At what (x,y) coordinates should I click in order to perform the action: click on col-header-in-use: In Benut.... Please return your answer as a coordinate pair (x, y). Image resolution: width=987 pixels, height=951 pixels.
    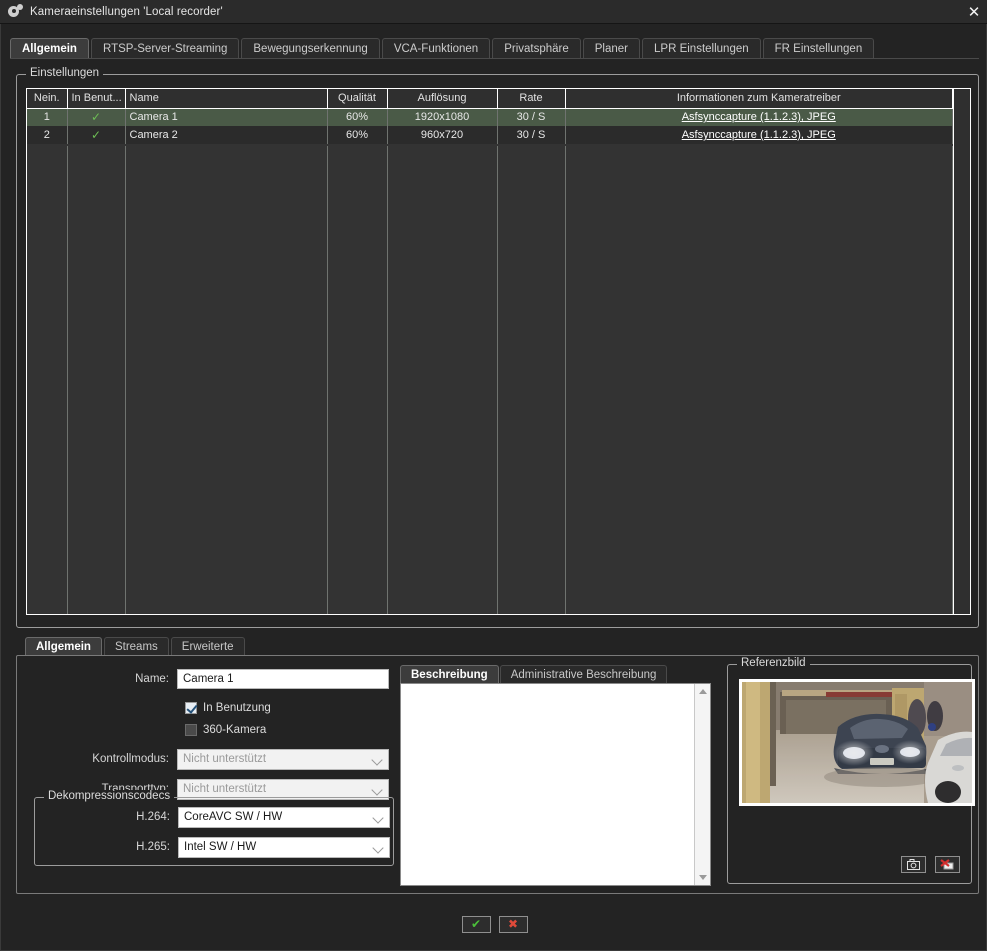
    Looking at the image, I should click on (96, 99).